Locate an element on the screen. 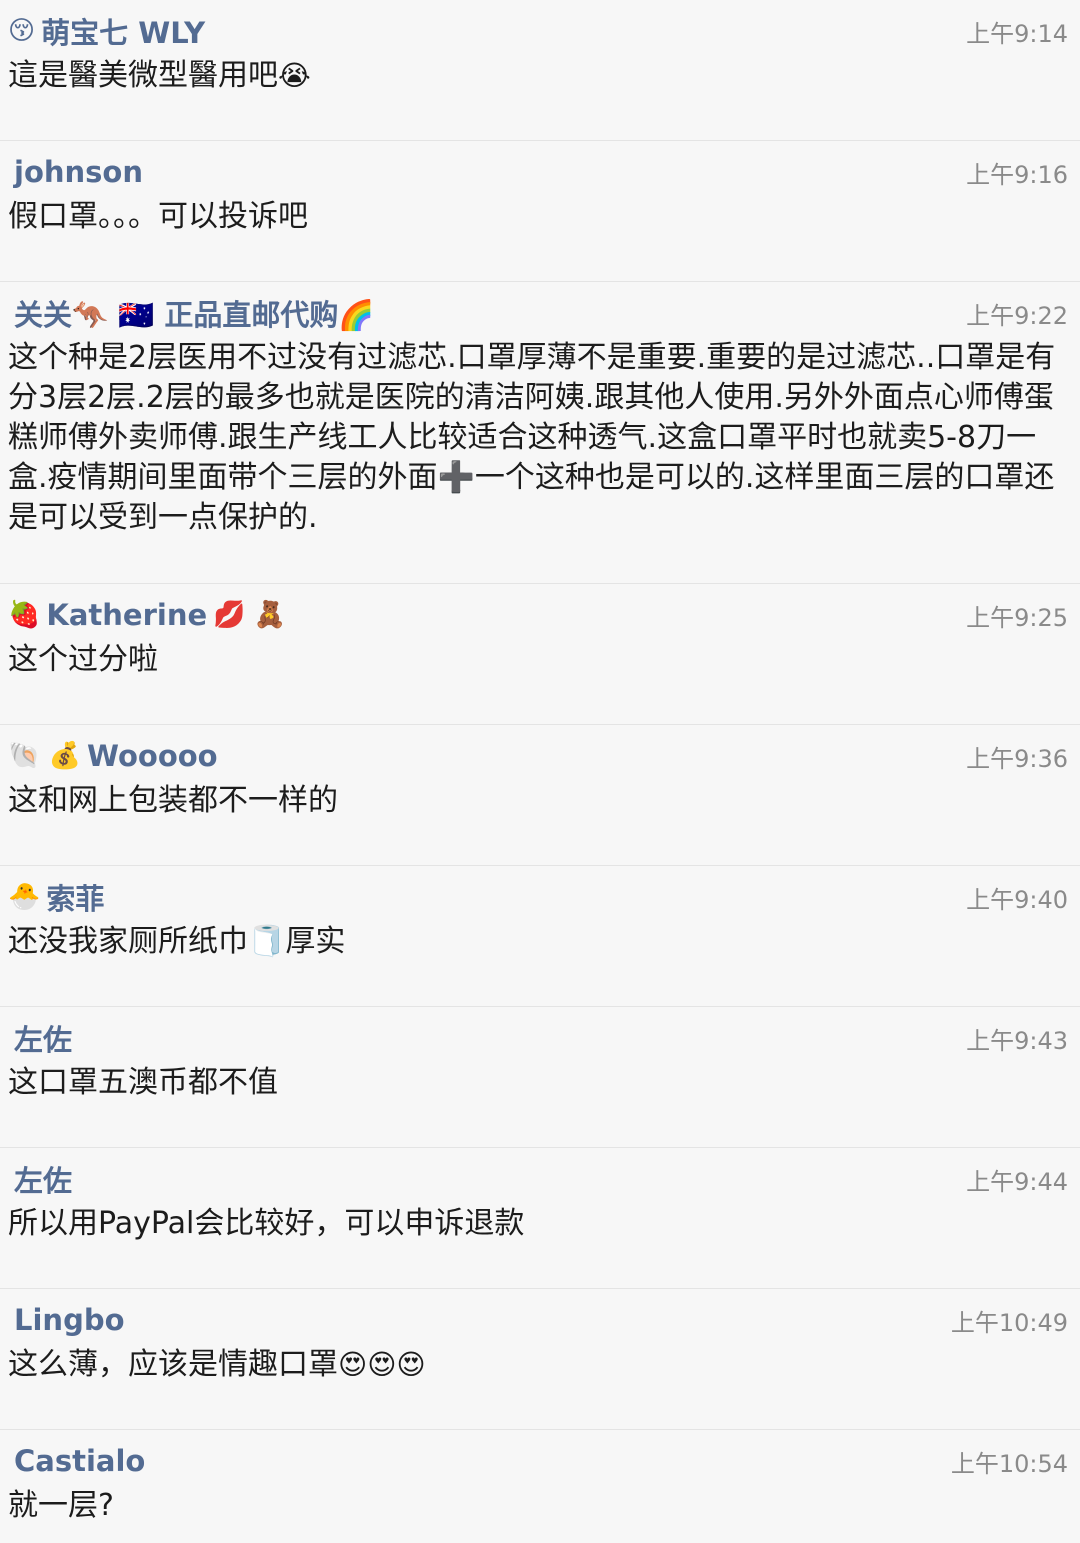 Image resolution: width=1080 pixels, height=1543 pixels. comment-time: 上午9:40 is located at coordinates (1017, 899).